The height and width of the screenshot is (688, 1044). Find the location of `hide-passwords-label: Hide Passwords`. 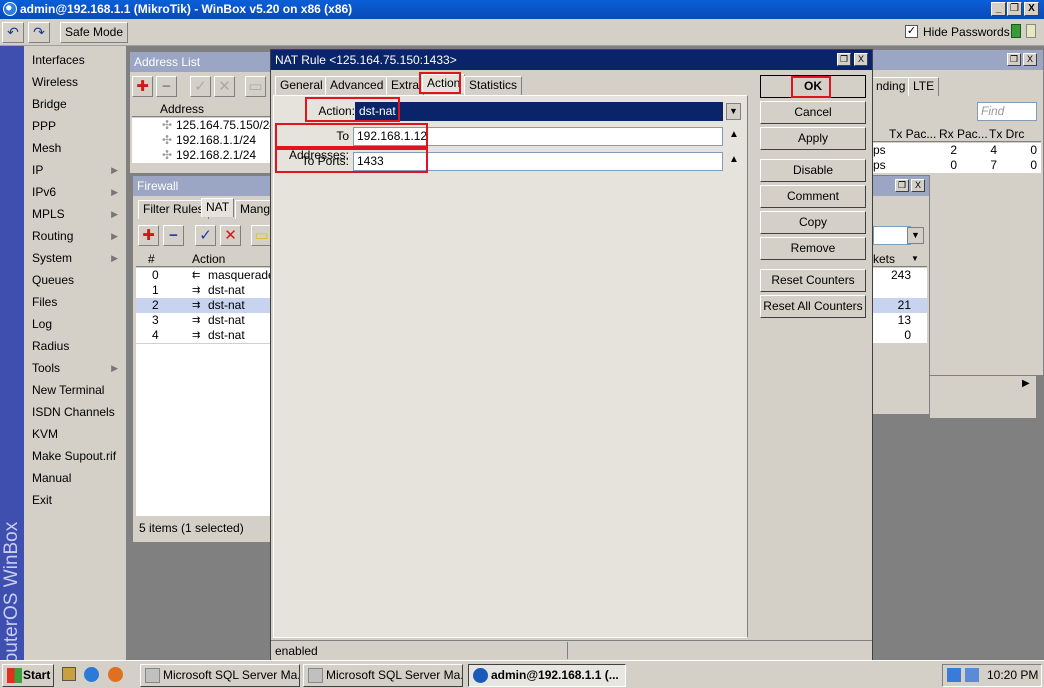

hide-passwords-label: Hide Passwords is located at coordinates (966, 32).